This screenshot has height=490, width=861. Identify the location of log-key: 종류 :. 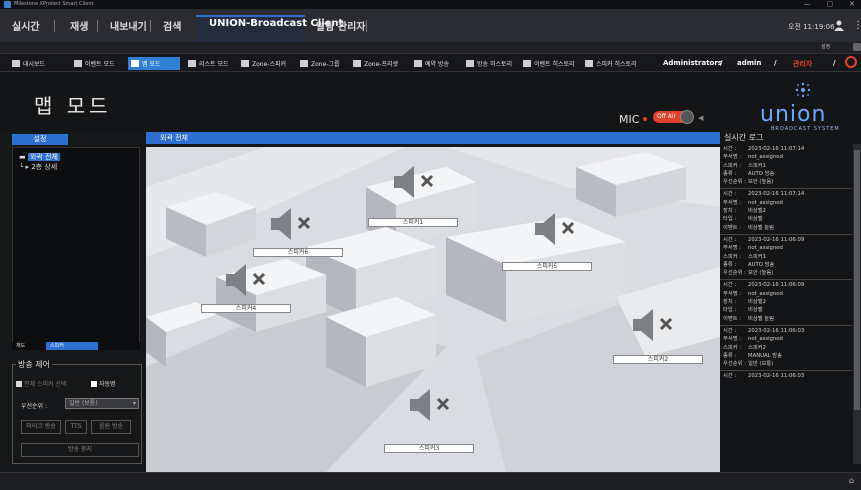
(730, 264).